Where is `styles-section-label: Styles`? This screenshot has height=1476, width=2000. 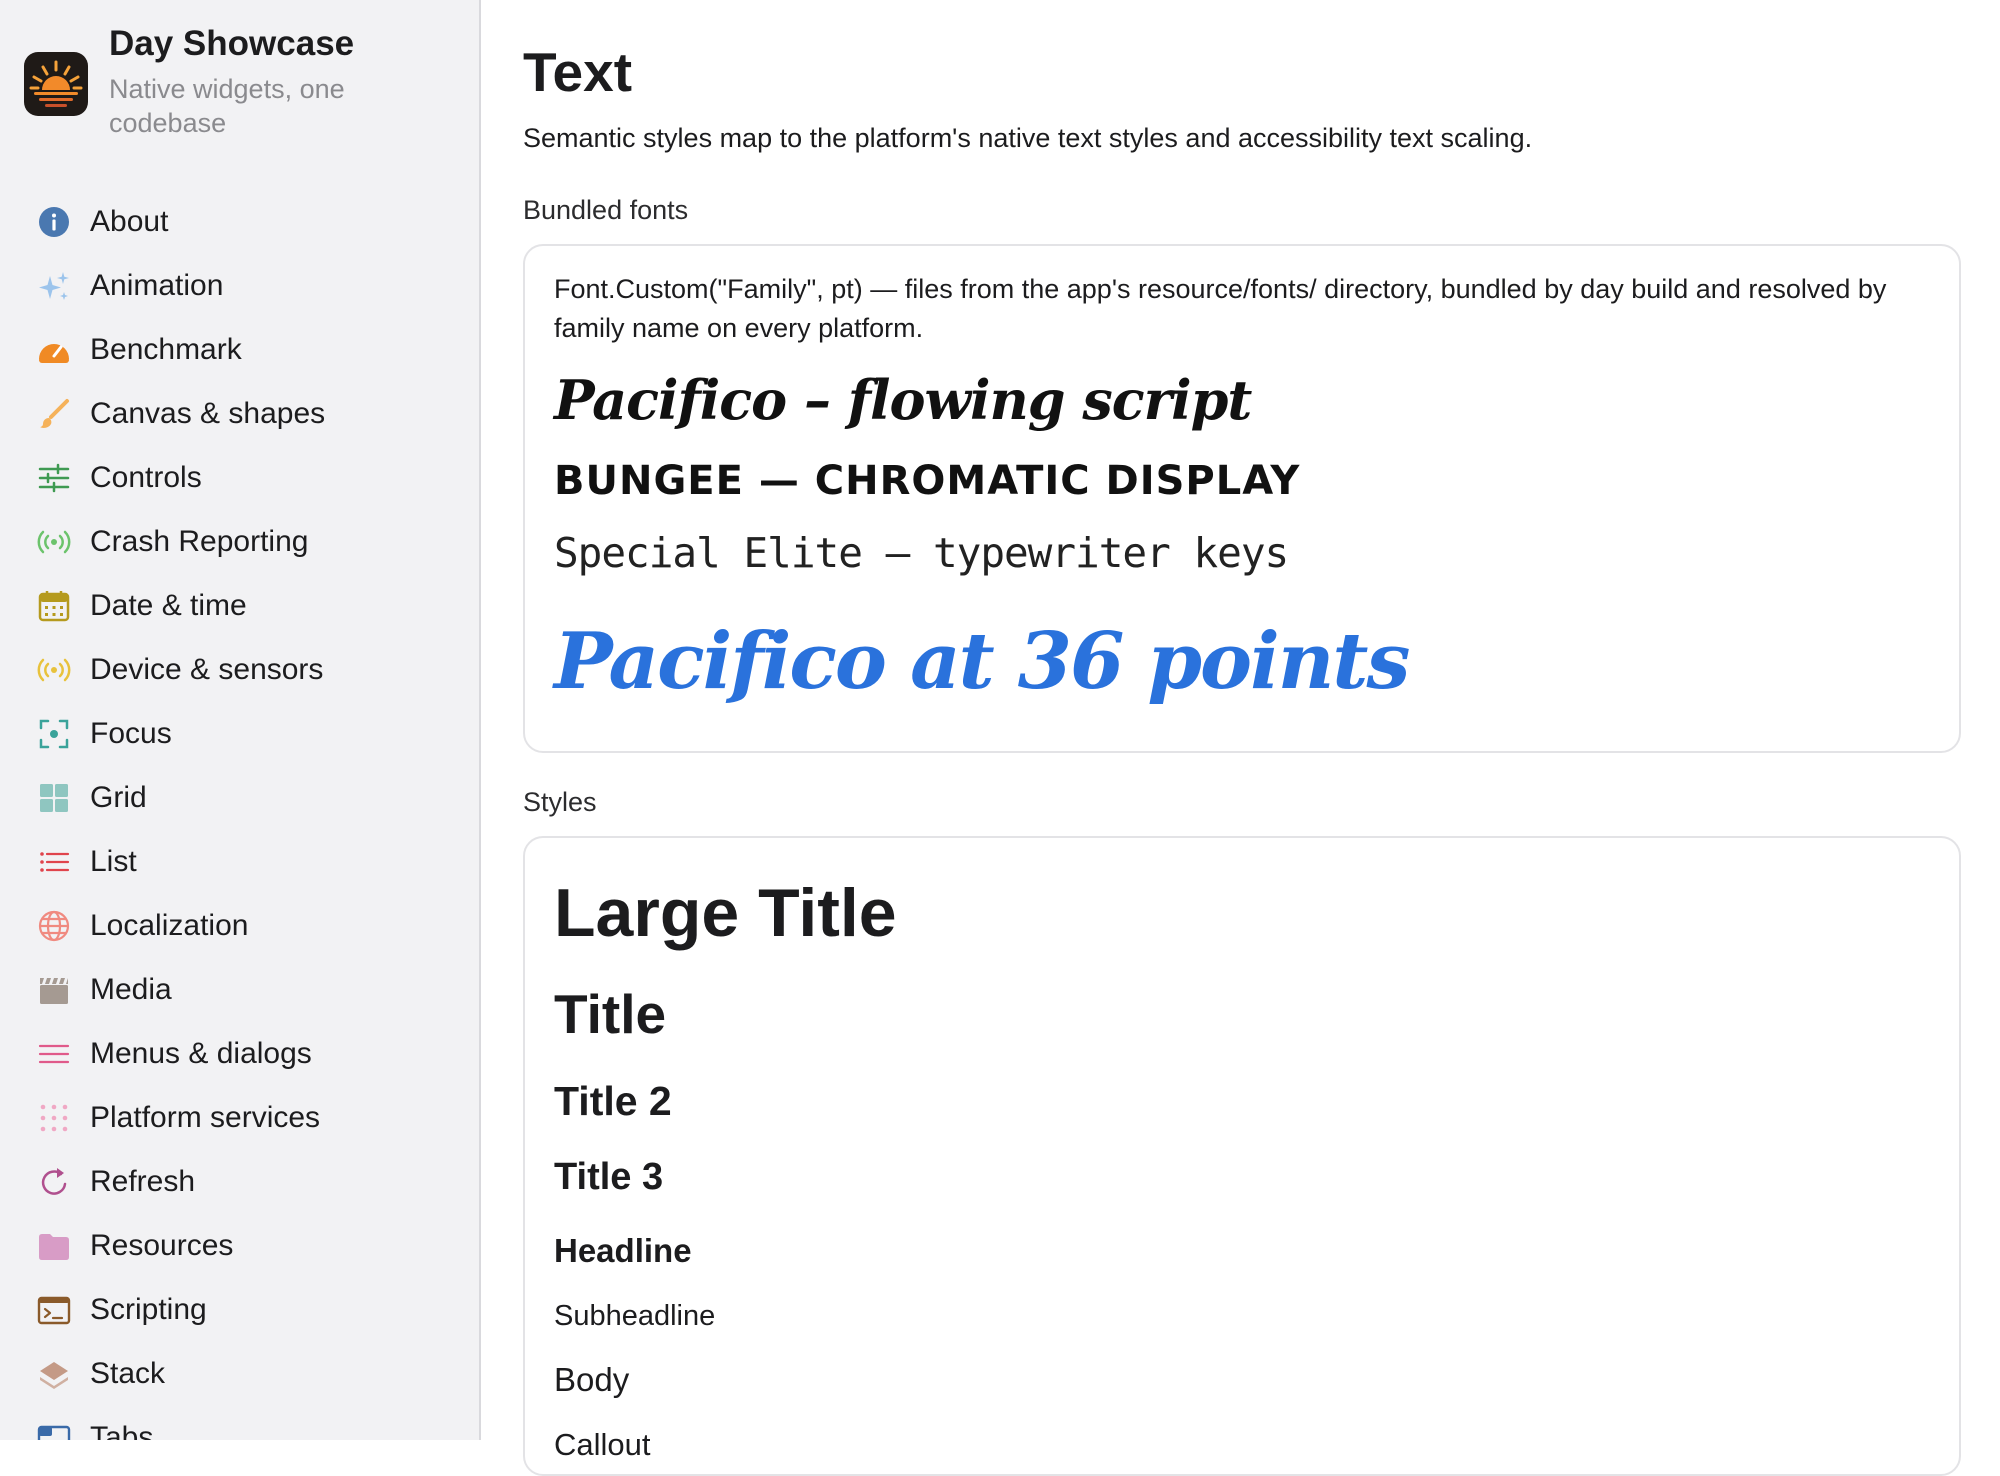 styles-section-label: Styles is located at coordinates (560, 802).